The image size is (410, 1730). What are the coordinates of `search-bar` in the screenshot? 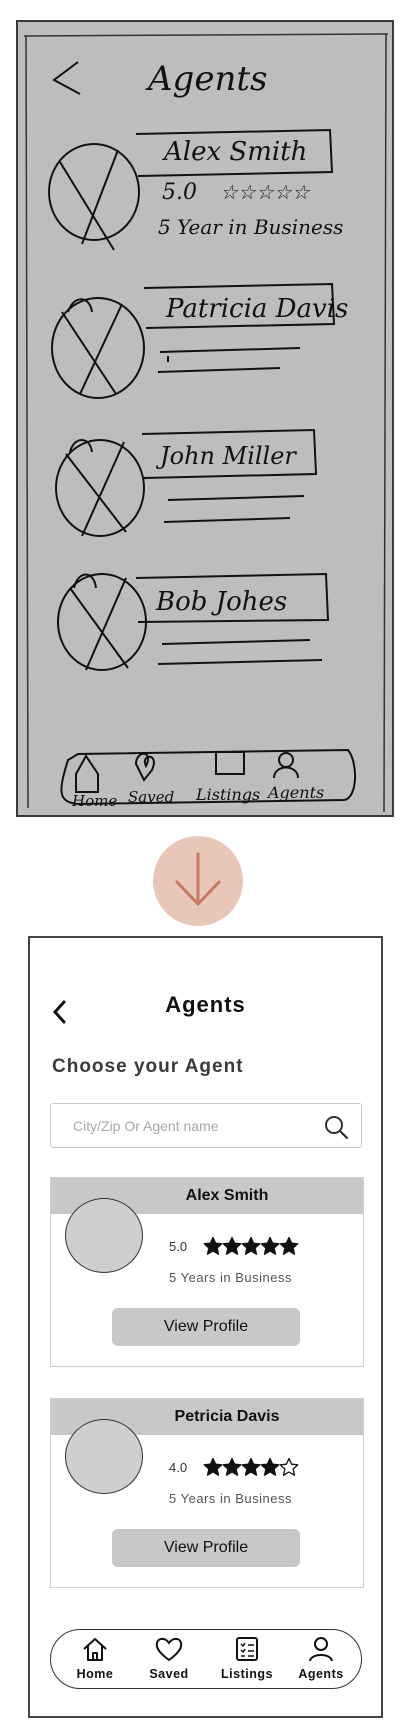 It's located at (206, 1125).